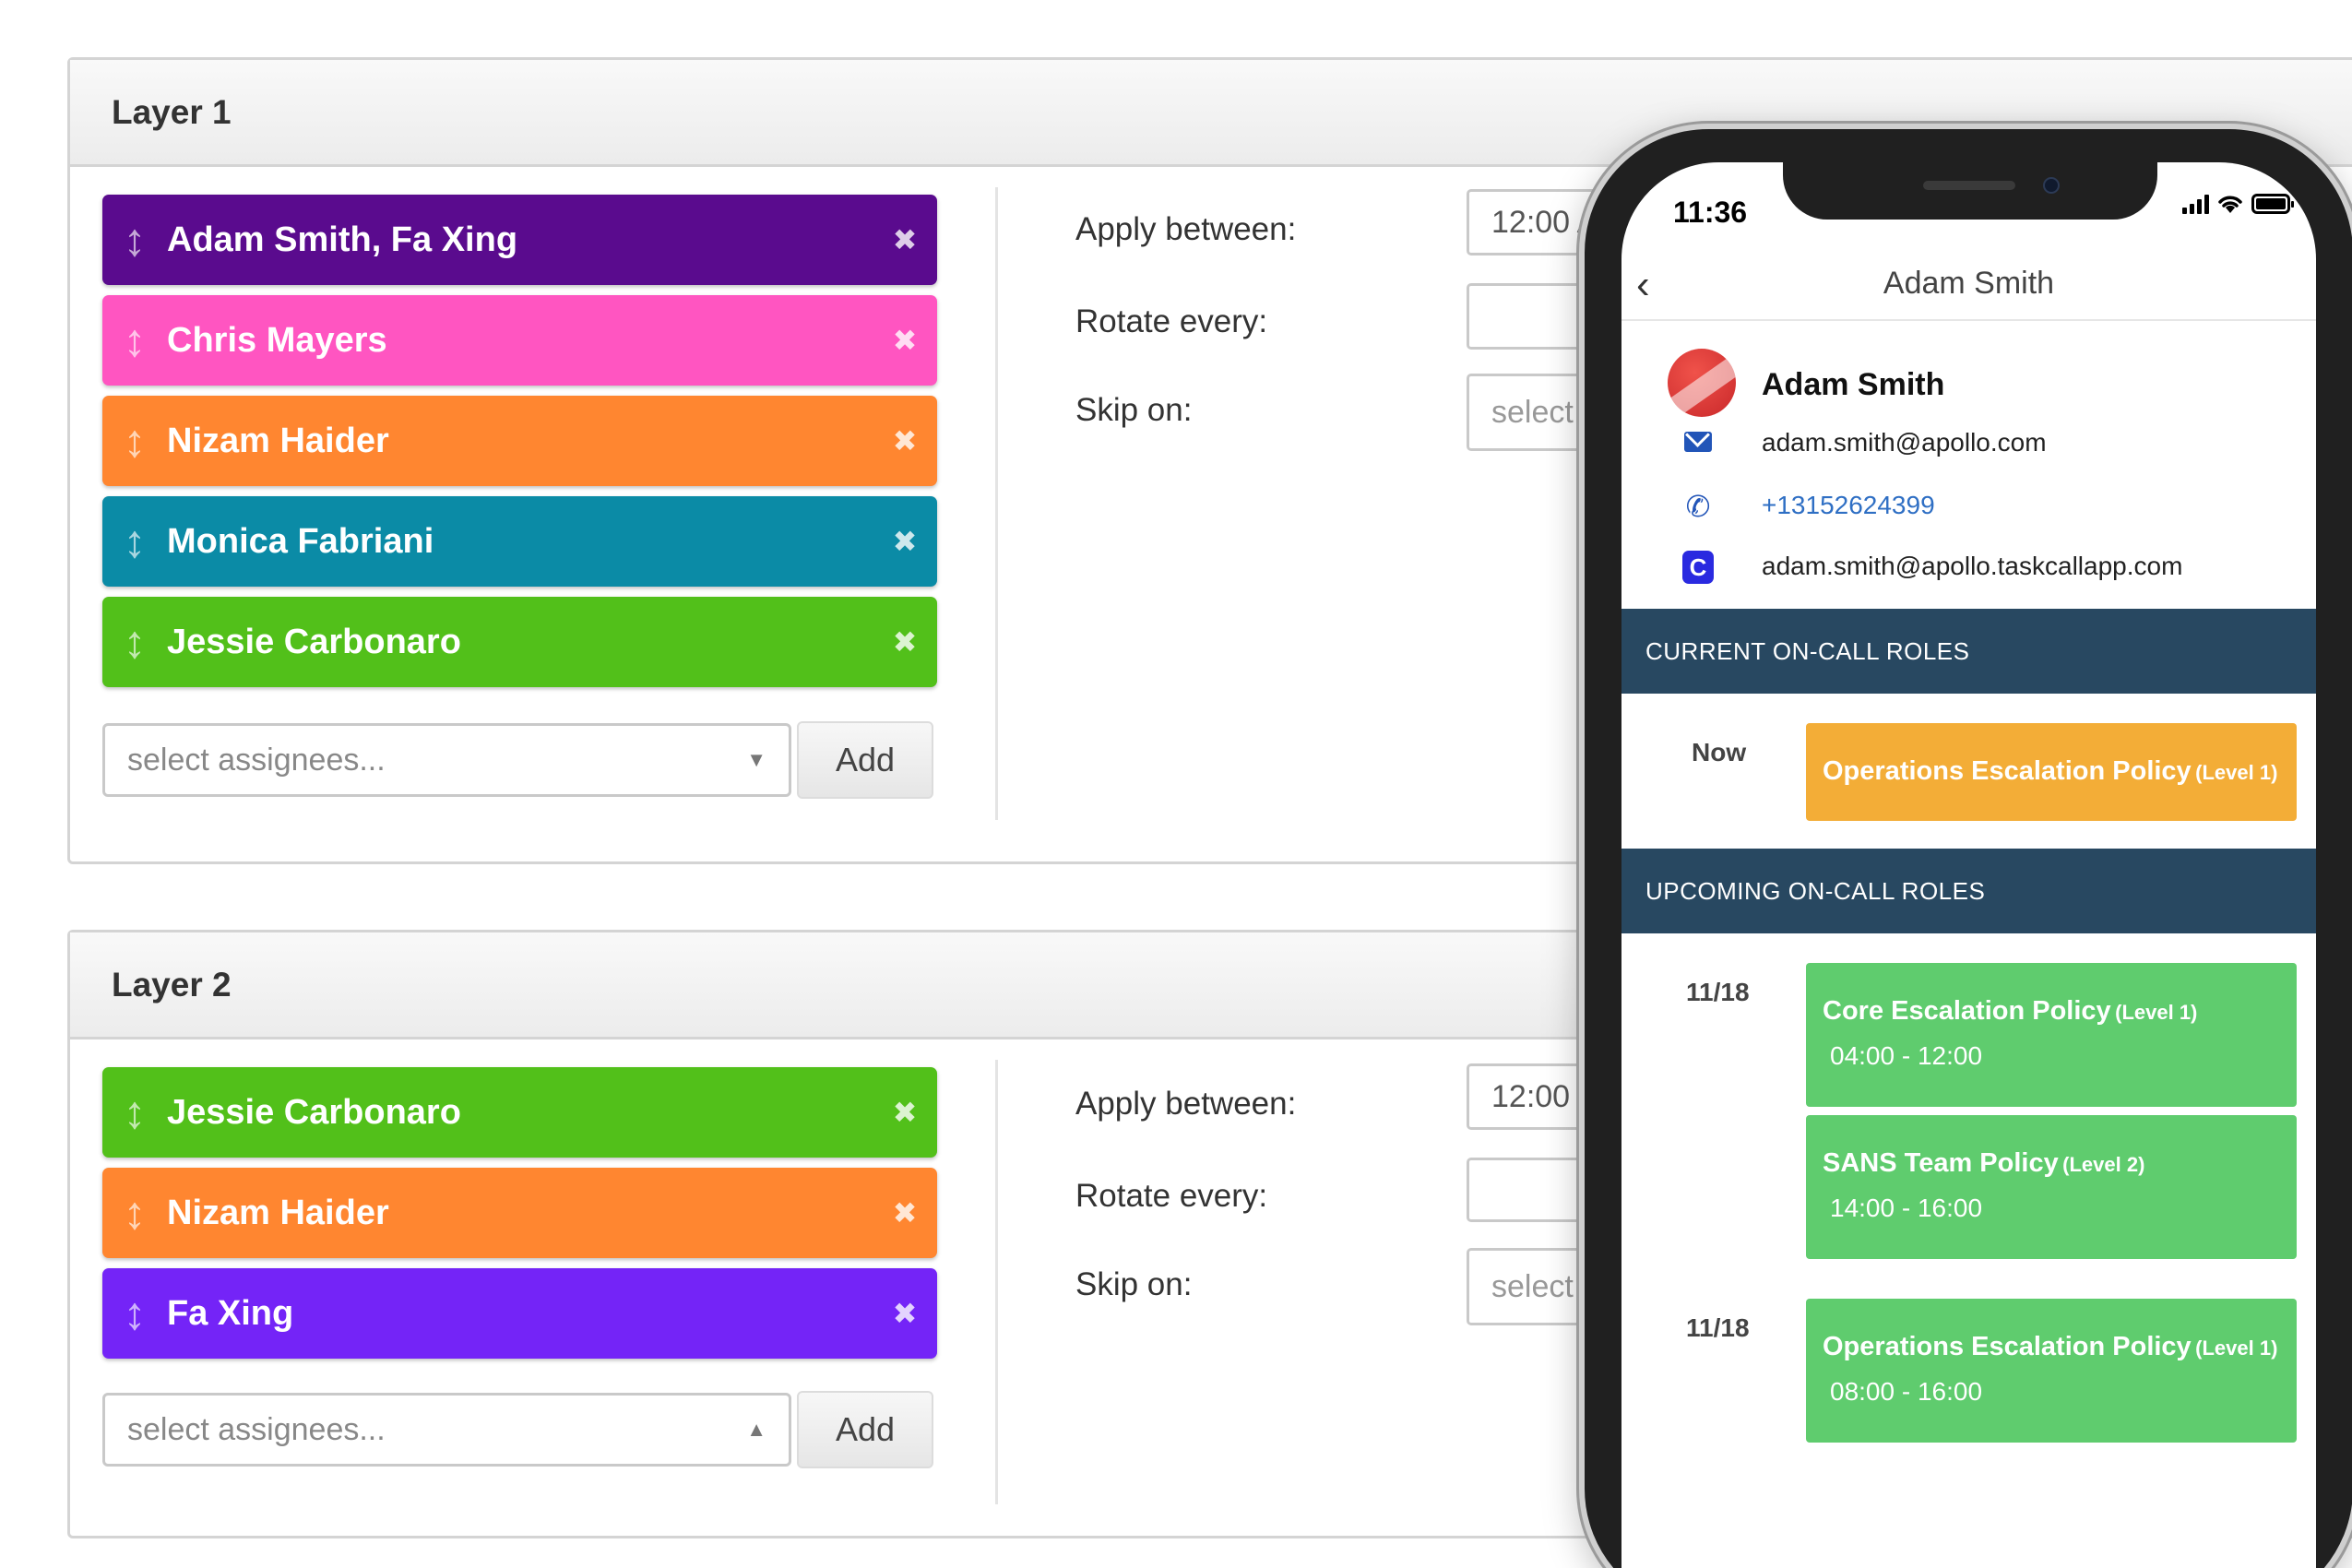  I want to click on upcoming-roles-header: UPCOMING ON-CALL ROLES, so click(1968, 891).